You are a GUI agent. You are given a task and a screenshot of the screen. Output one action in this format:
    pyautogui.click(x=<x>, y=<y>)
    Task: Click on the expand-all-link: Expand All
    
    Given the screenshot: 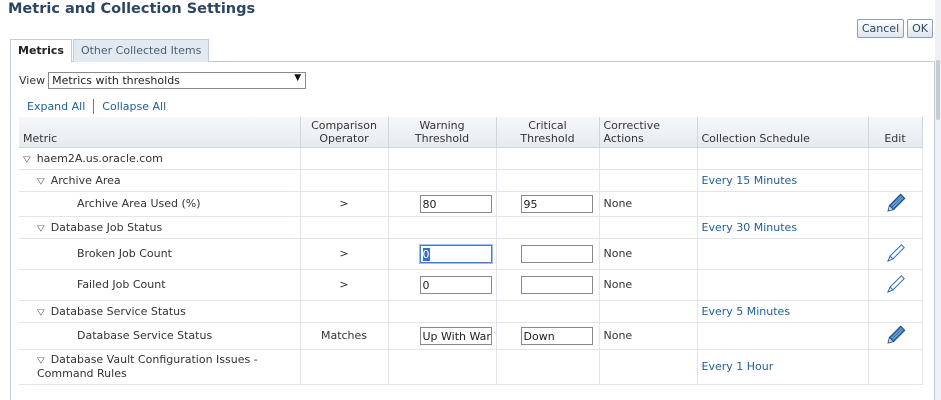 What is the action you would take?
    pyautogui.click(x=56, y=106)
    